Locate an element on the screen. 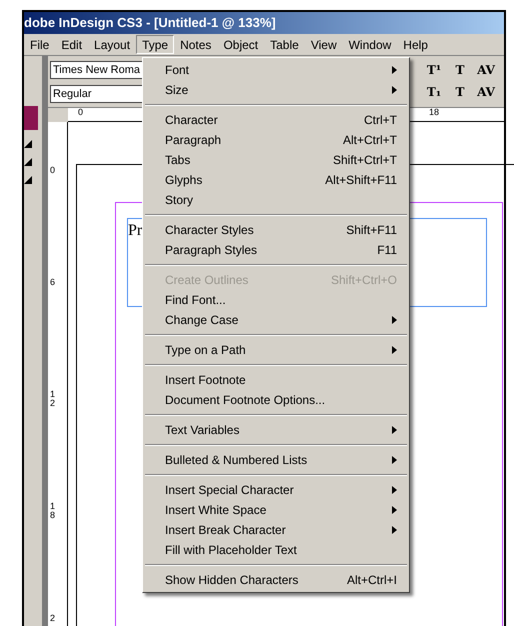  ruler-label: 2 is located at coordinates (53, 618).